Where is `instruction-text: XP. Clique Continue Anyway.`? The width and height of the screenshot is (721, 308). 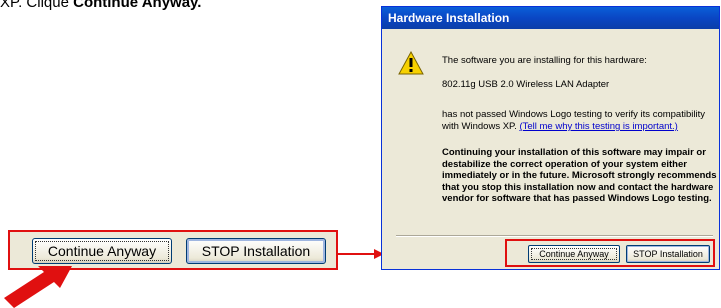 instruction-text: XP. Clique Continue Anyway. is located at coordinates (100, 5).